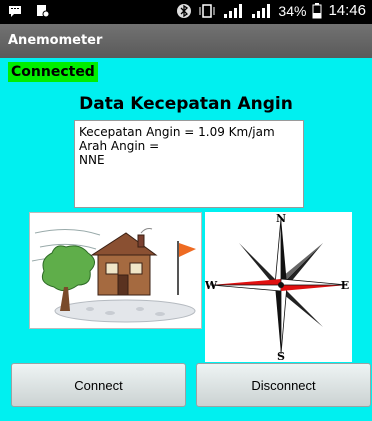 The width and height of the screenshot is (372, 421). What do you see at coordinates (207, 10) in the screenshot?
I see `vibrate-icon` at bounding box center [207, 10].